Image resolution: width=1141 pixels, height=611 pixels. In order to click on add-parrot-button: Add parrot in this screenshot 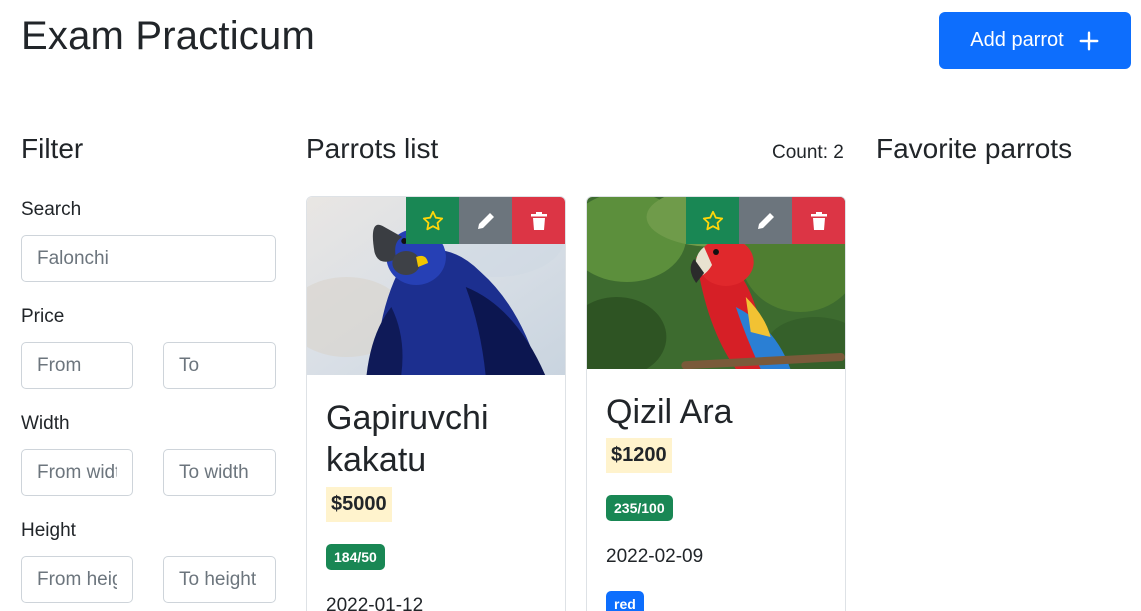, I will do `click(1035, 40)`.